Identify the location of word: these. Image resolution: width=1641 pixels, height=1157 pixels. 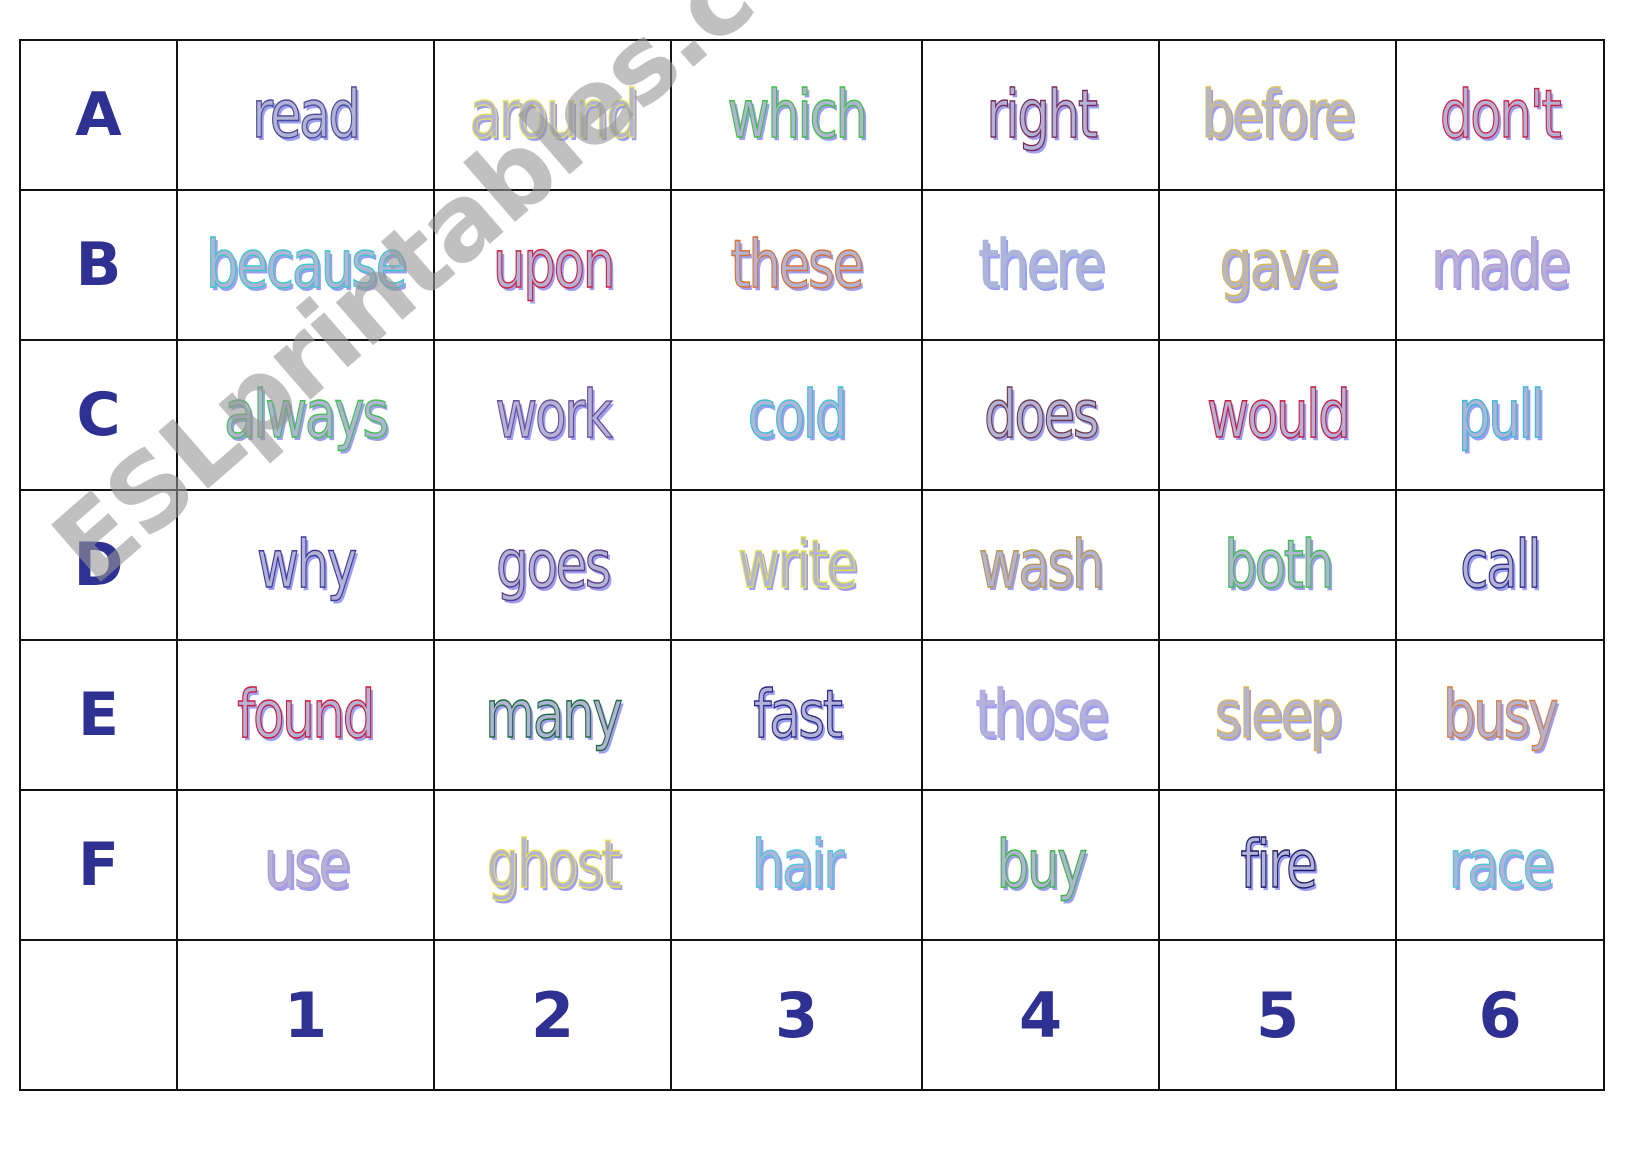
(797, 264).